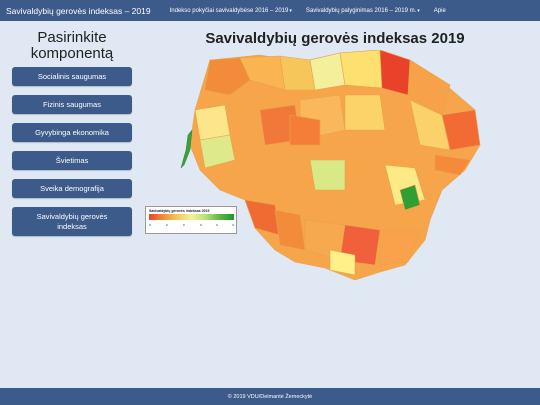  I want to click on button-wellbeing-index: Savivaldybių gerovės indeksas, so click(72, 221).